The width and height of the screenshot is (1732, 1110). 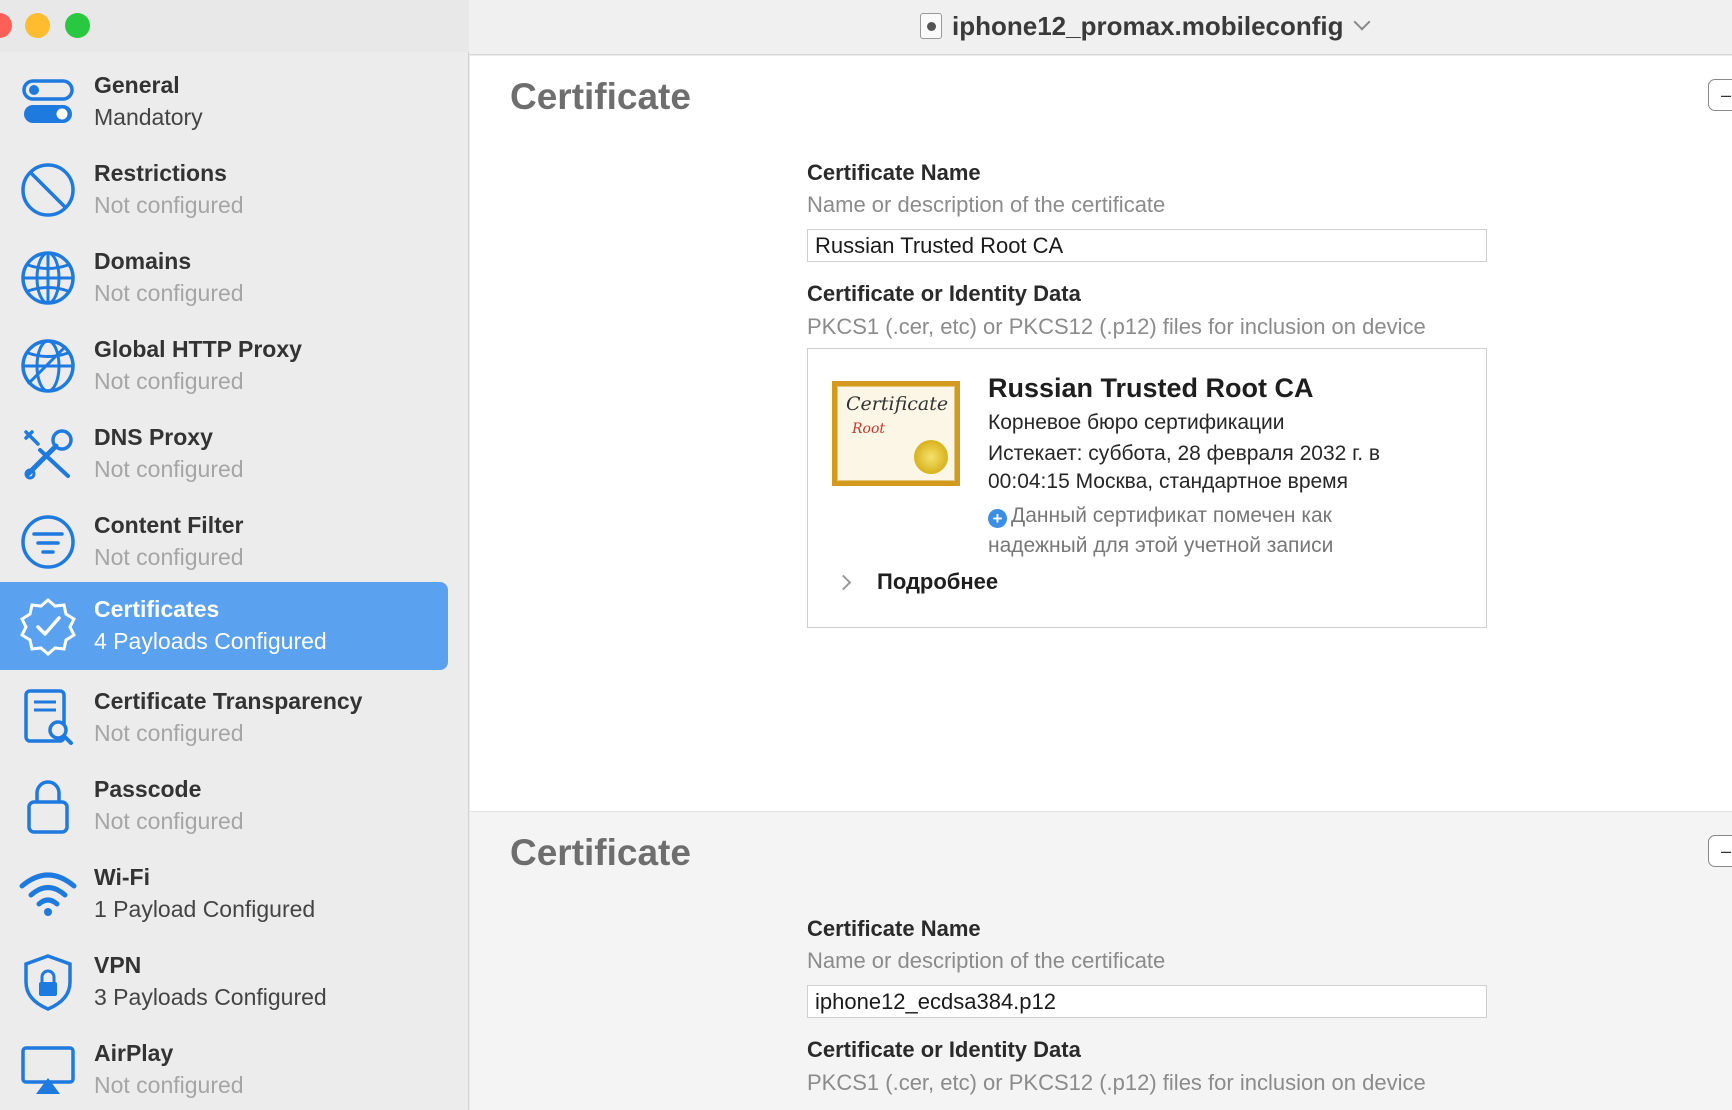 What do you see at coordinates (48, 982) in the screenshot?
I see `vpn-shield-icon` at bounding box center [48, 982].